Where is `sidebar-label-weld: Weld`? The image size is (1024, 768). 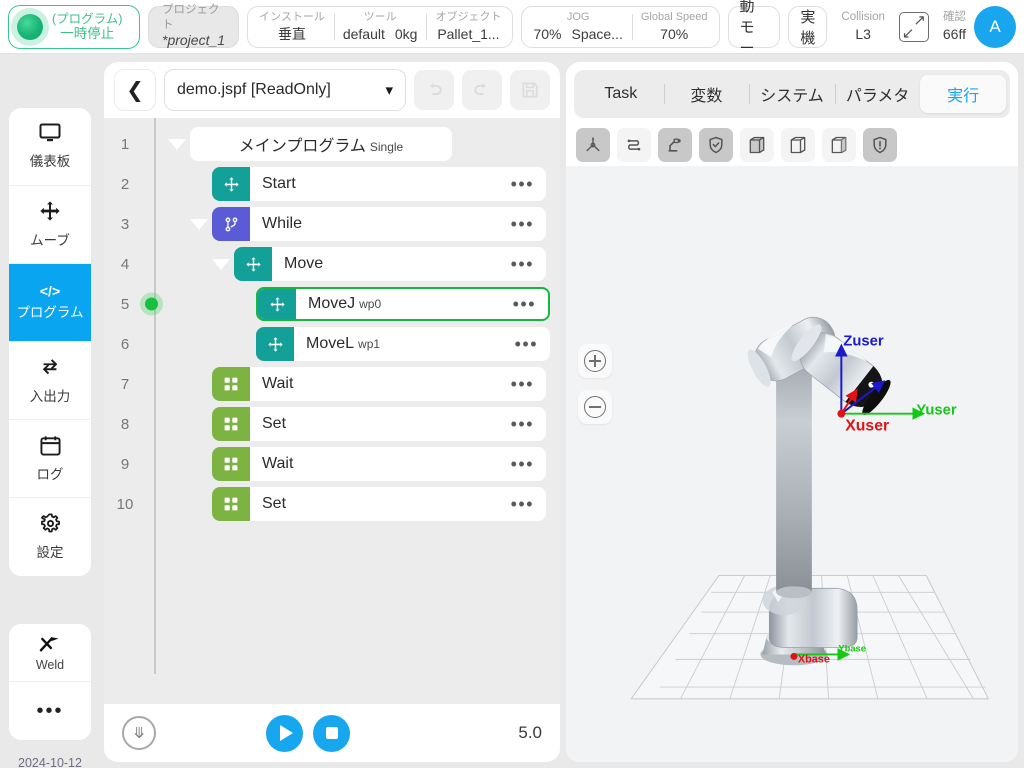 sidebar-label-weld: Weld is located at coordinates (50, 665).